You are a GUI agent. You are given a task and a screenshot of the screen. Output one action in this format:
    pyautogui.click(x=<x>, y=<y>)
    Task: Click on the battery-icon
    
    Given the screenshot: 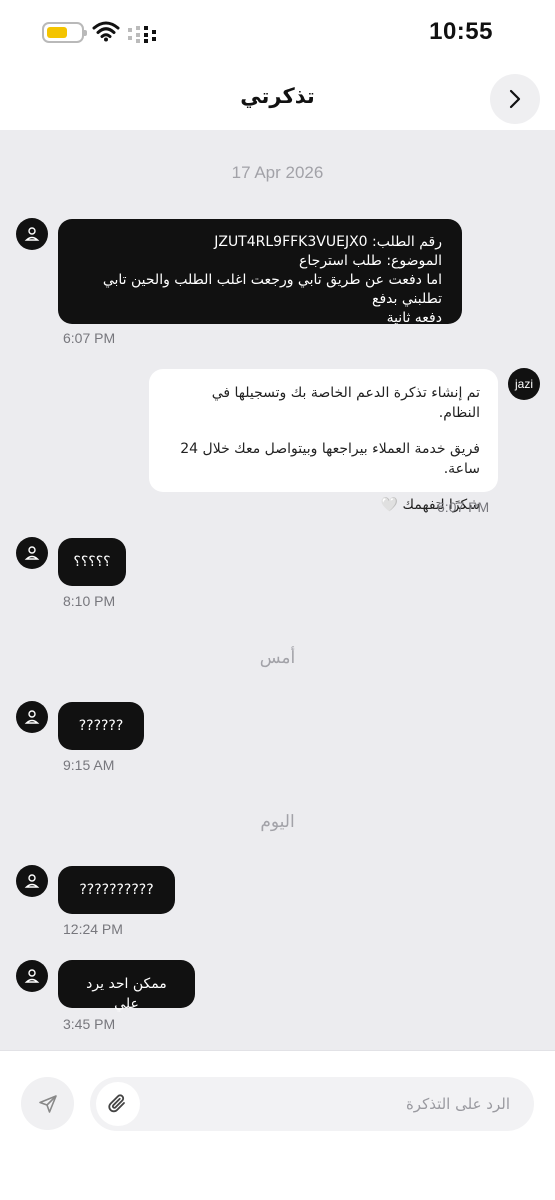 What is the action you would take?
    pyautogui.click(x=64, y=32)
    